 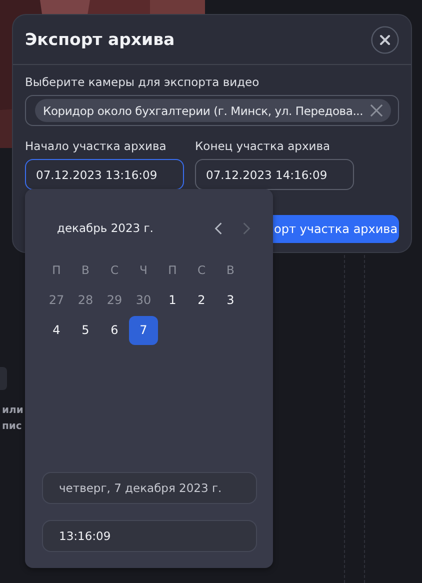 I want to click on calendar-day: 30, so click(x=143, y=300).